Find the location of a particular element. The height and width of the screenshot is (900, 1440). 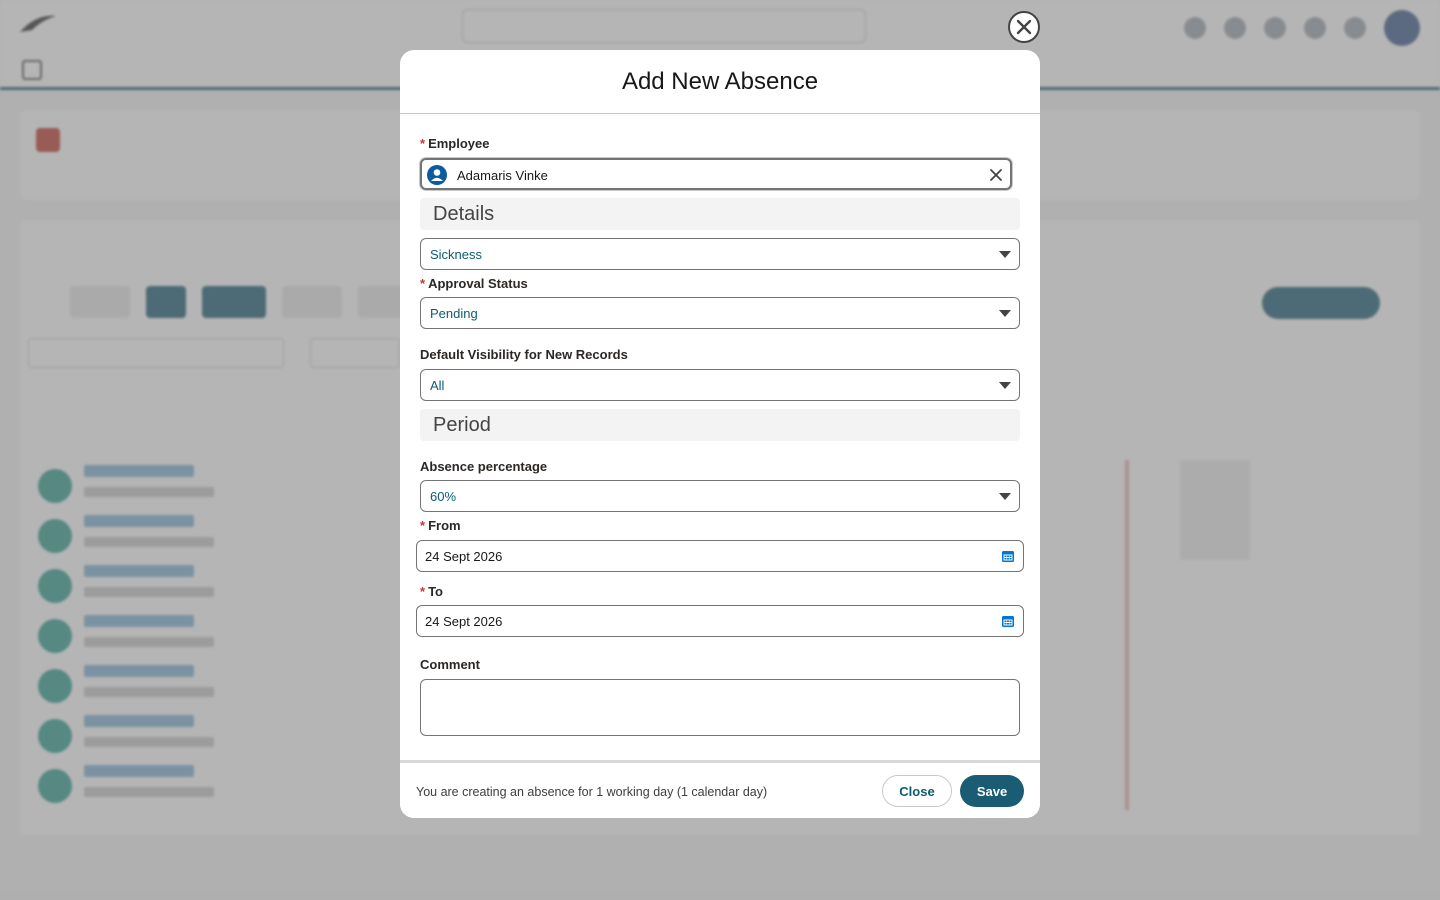

absence-percentage-label: Absence percentage is located at coordinates (484, 466).